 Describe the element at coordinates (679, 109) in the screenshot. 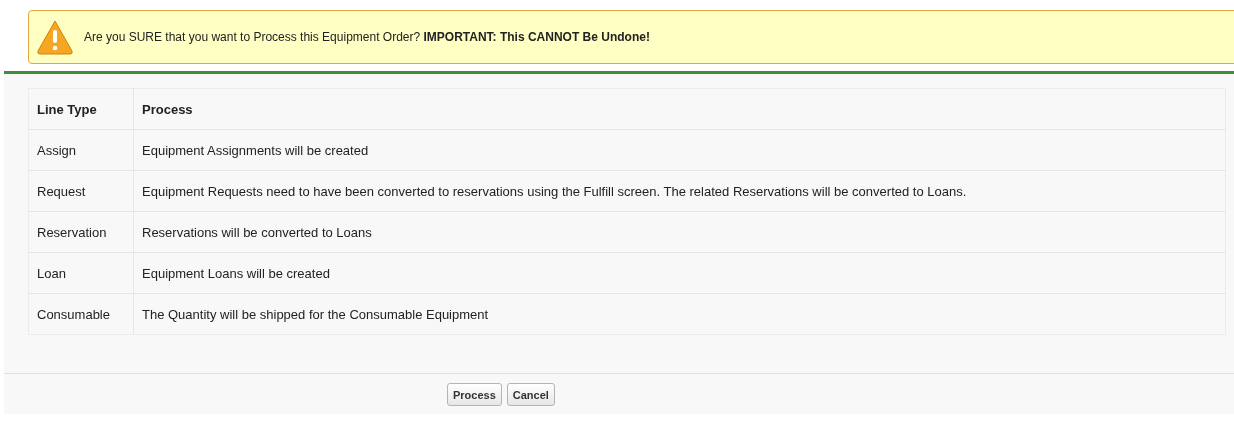

I see `column-header: Process` at that location.